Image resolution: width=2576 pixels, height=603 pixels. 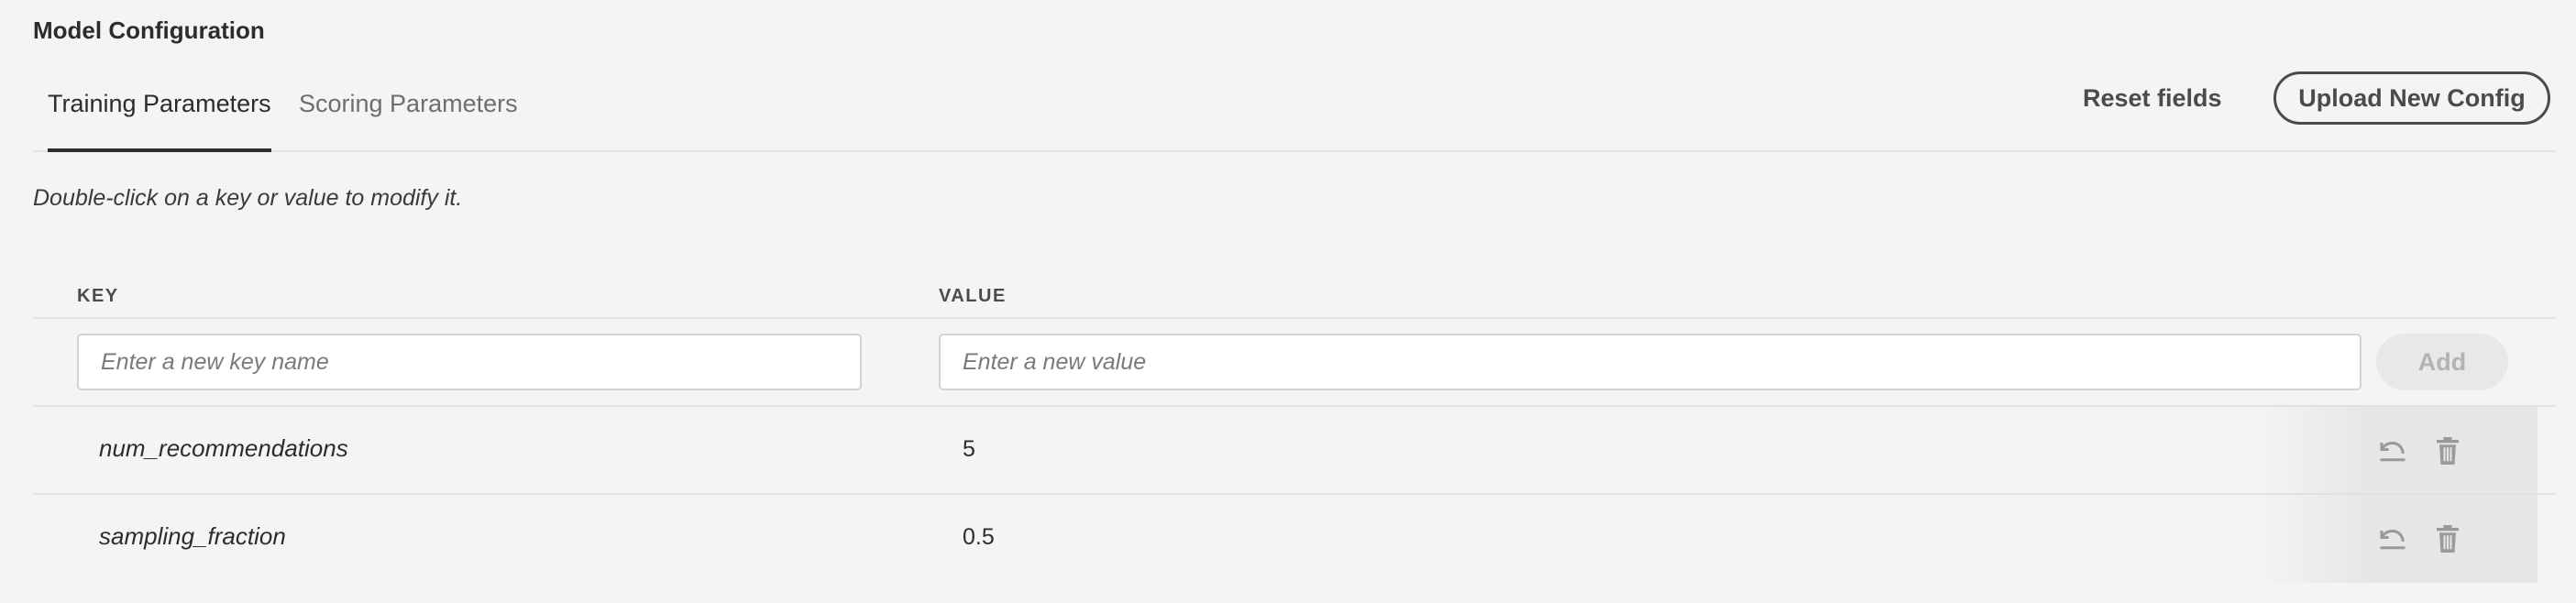 I want to click on reset-fields-button: Reset fields, so click(x=2152, y=98).